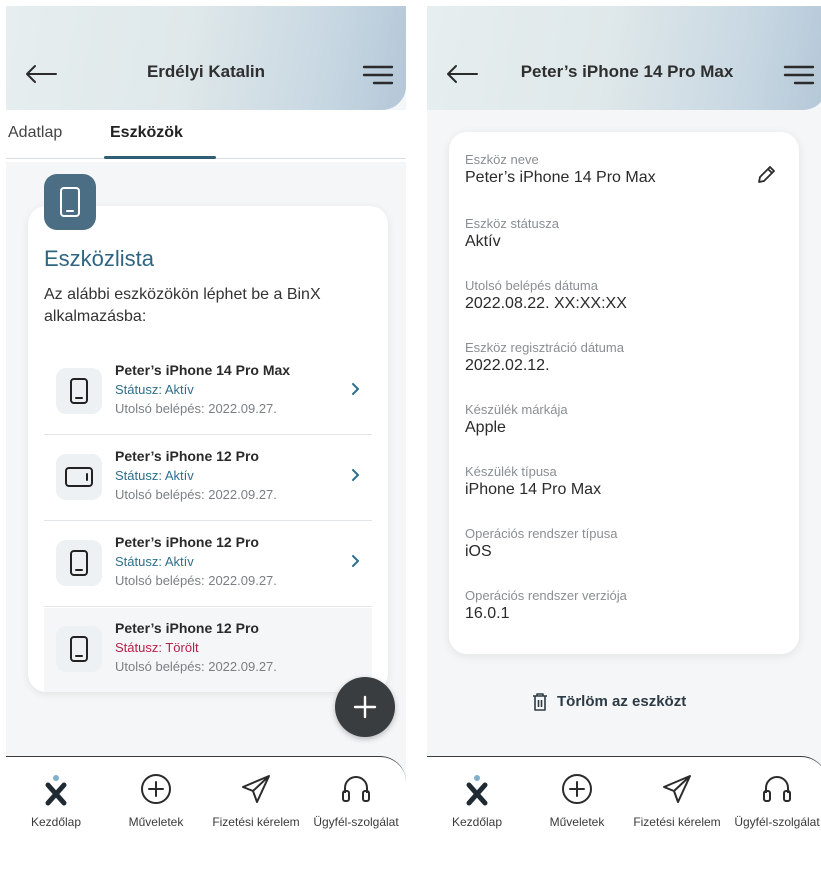 Image resolution: width=821 pixels, height=876 pixels. I want to click on device-badge, so click(70, 202).